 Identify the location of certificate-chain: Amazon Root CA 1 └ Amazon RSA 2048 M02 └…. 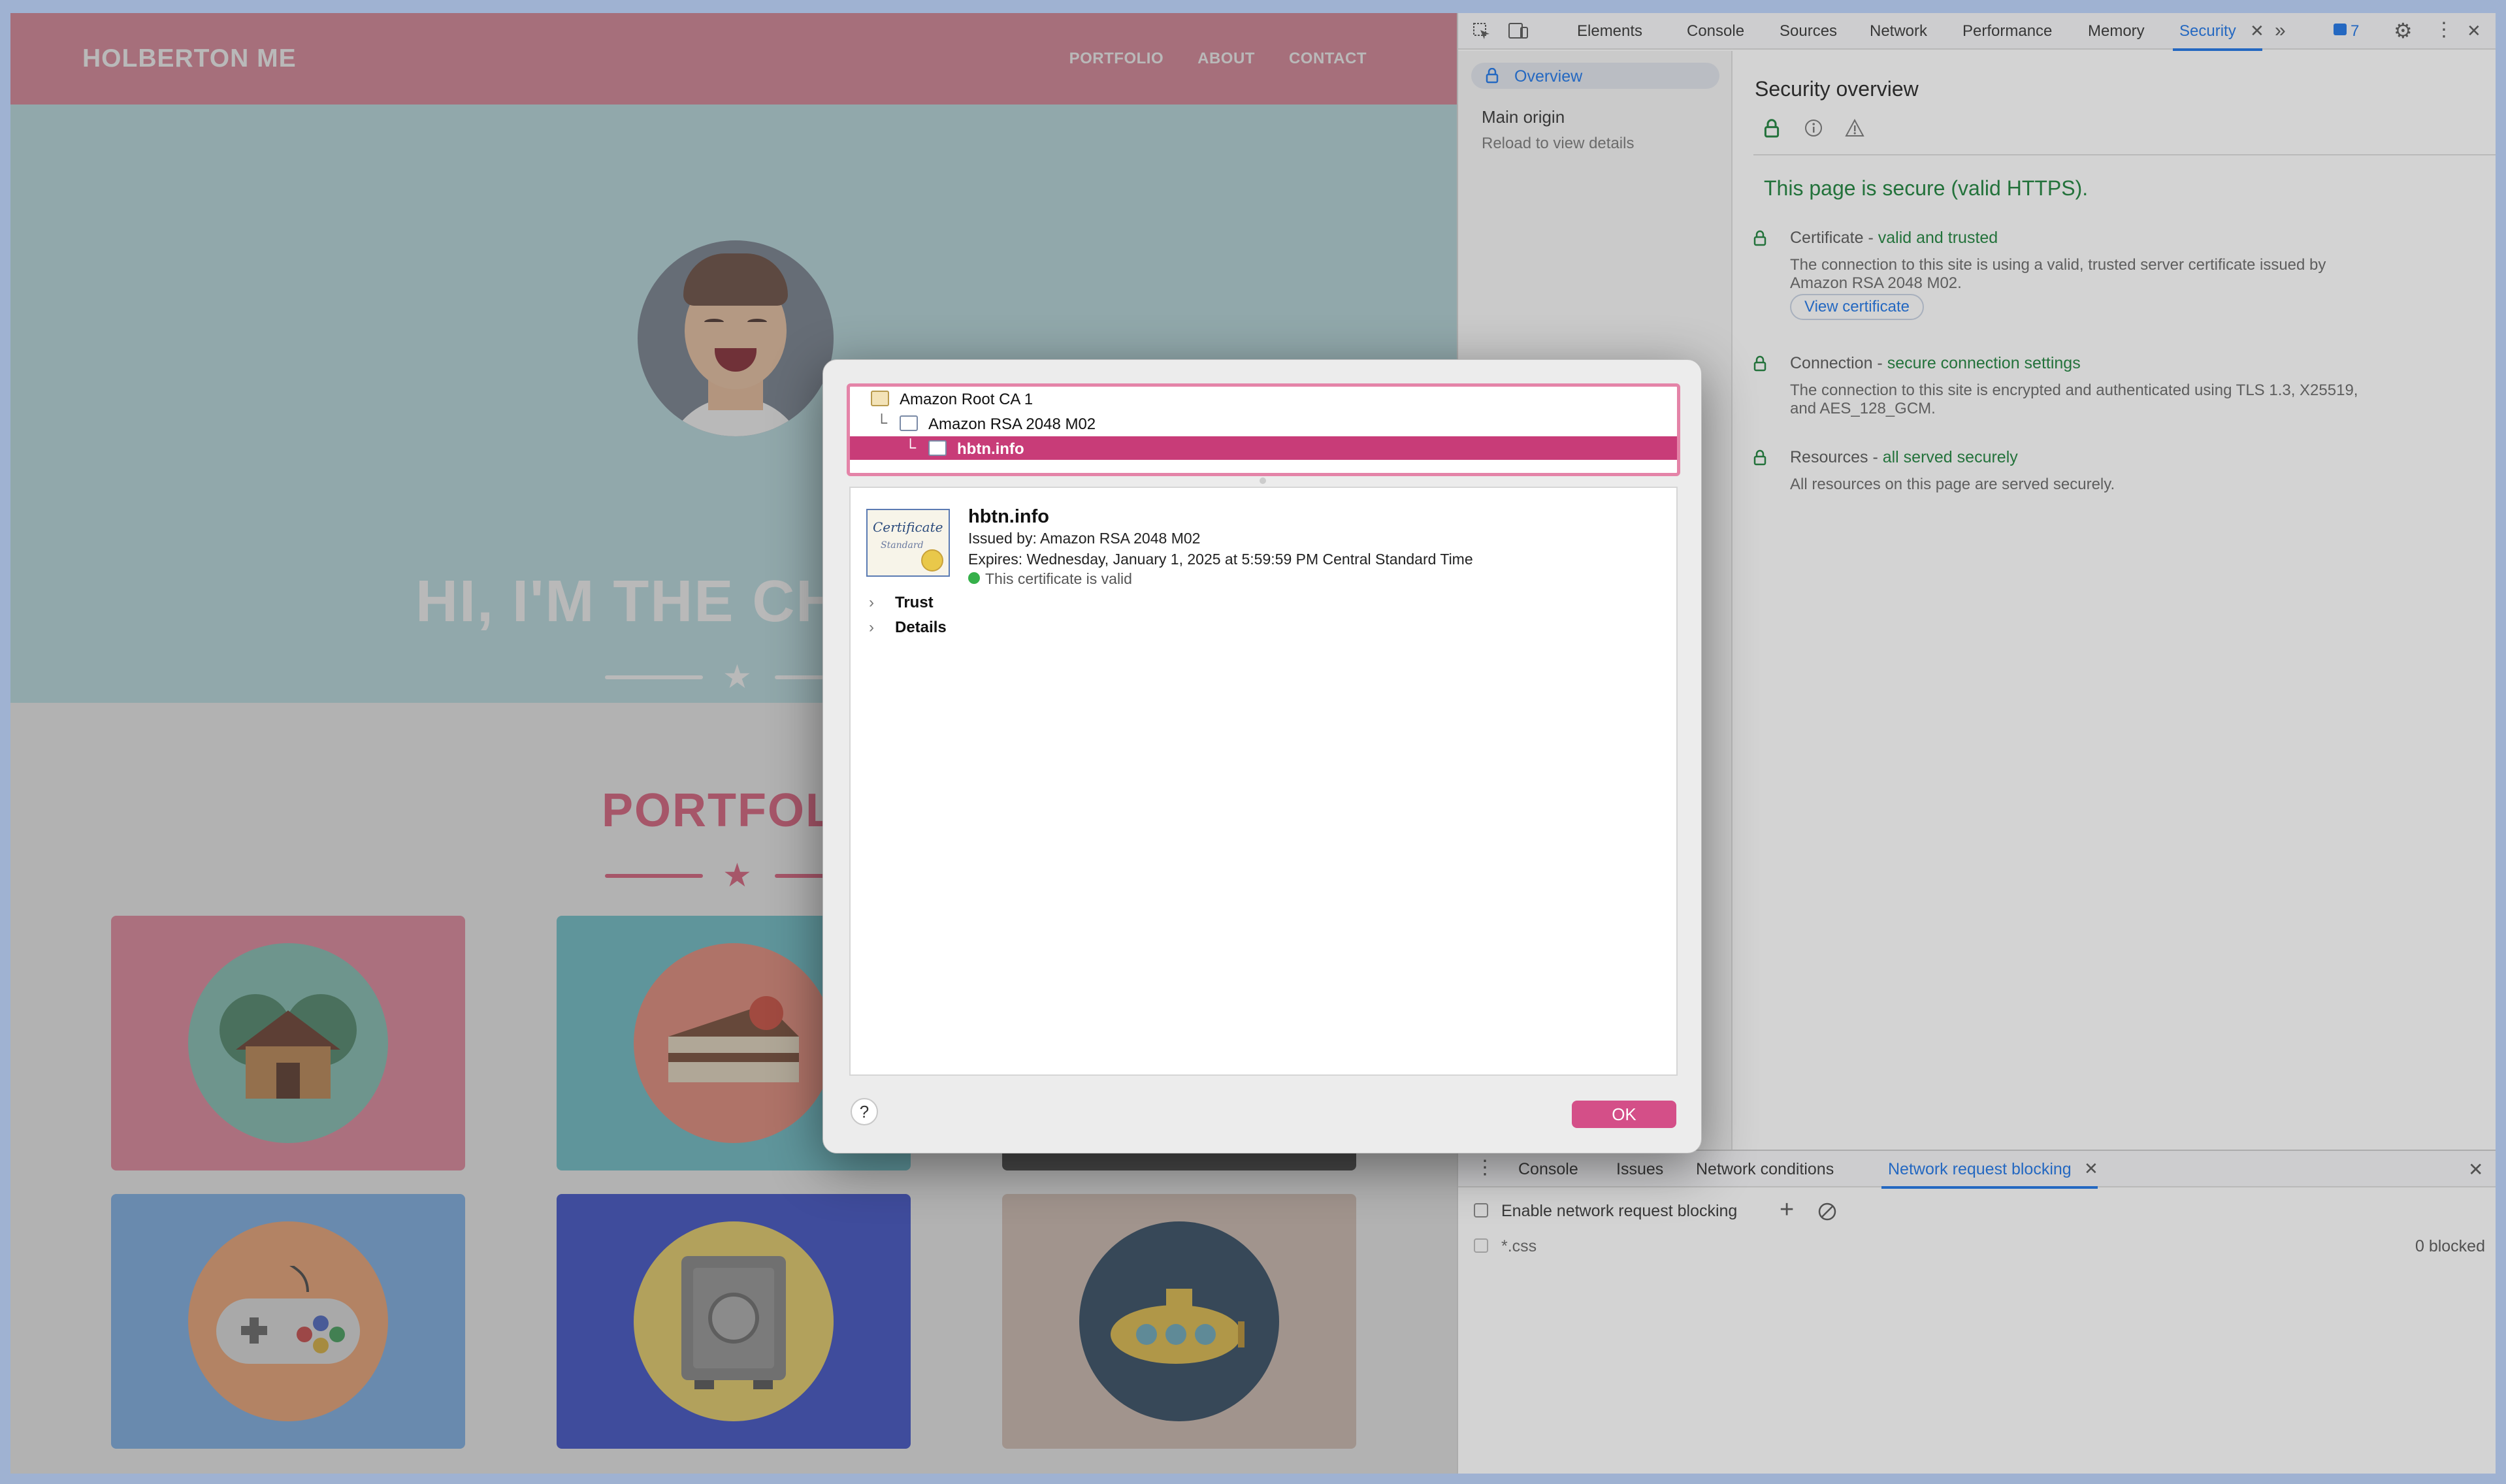
(1264, 429).